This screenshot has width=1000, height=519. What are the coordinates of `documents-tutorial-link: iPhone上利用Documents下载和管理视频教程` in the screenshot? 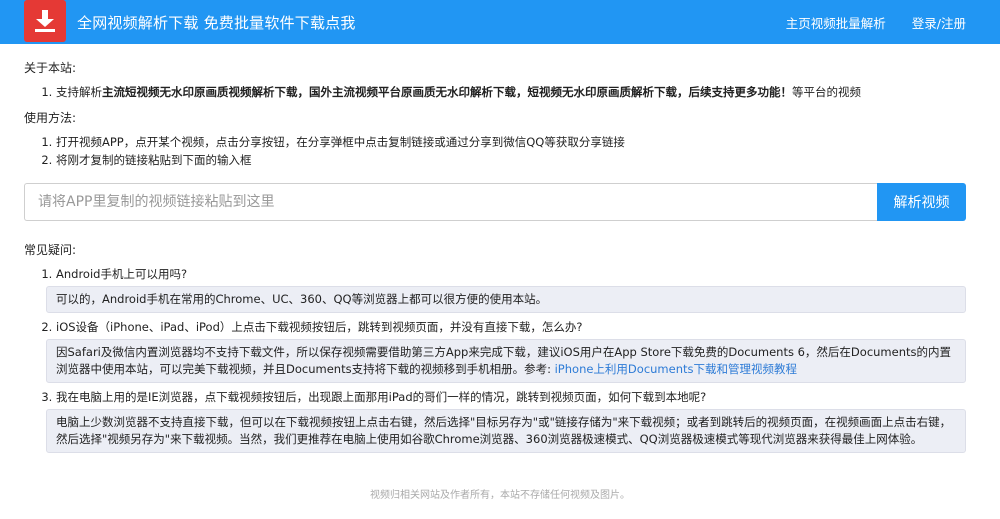 It's located at (676, 369).